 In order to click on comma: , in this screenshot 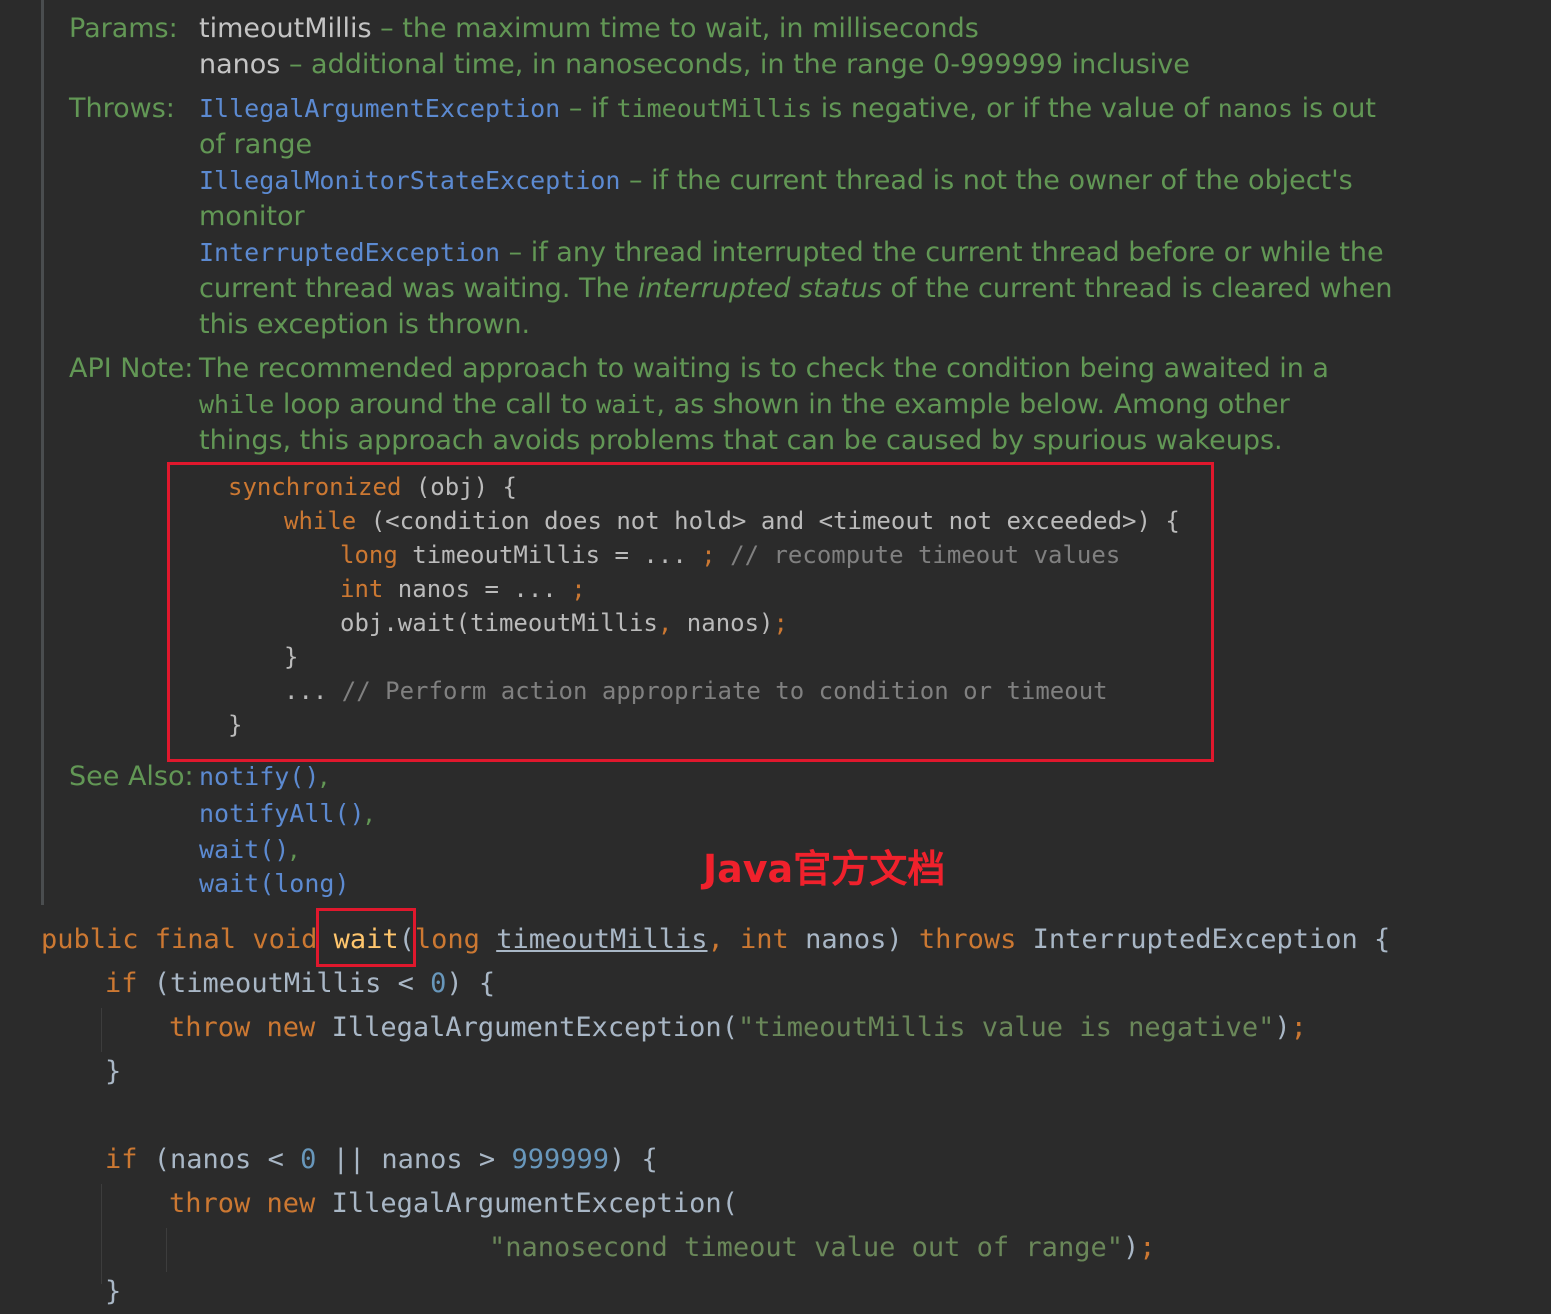, I will do `click(724, 939)`.